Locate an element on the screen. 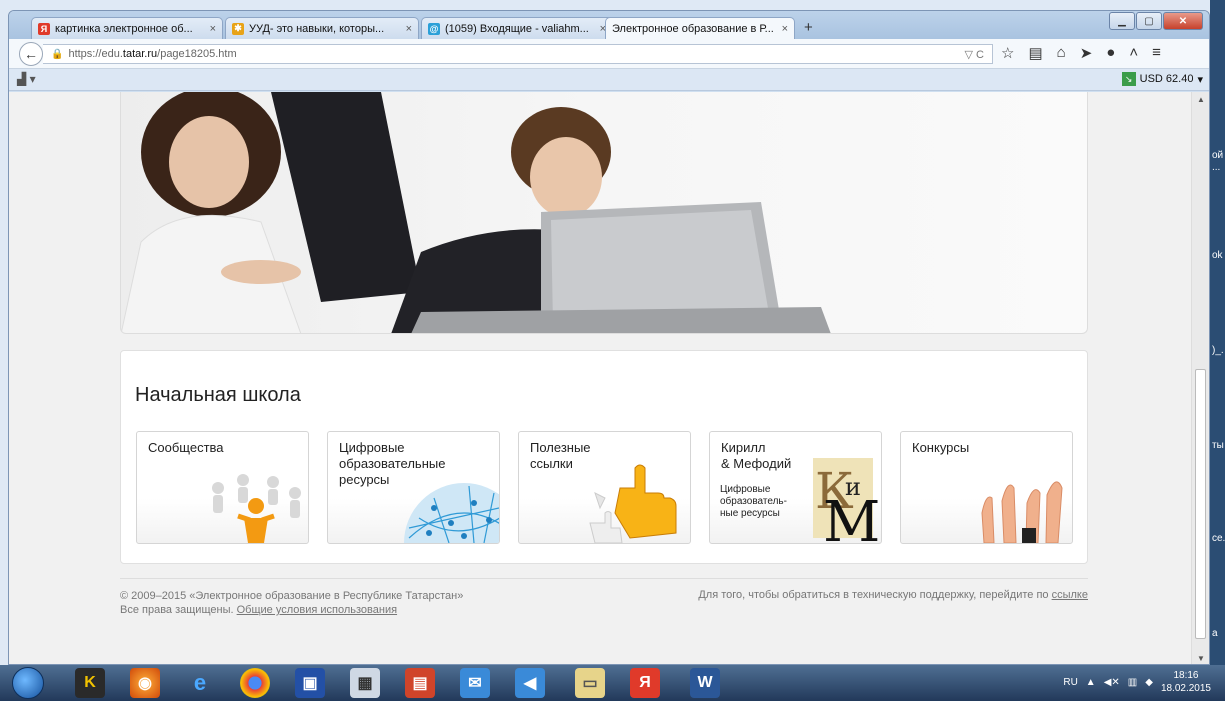 Image resolution: width=1225 pixels, height=701 pixels. url-domain: tatar.ru is located at coordinates (140, 54).